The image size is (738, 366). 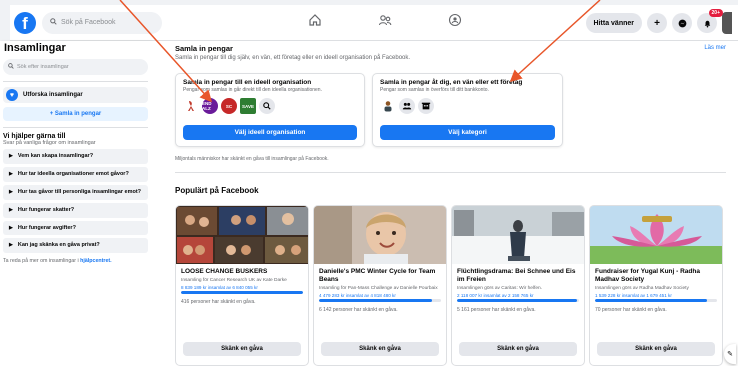 What do you see at coordinates (49, 143) in the screenshot?
I see `help-section-subtitle: Svar på vanliga frågor om insamlingar` at bounding box center [49, 143].